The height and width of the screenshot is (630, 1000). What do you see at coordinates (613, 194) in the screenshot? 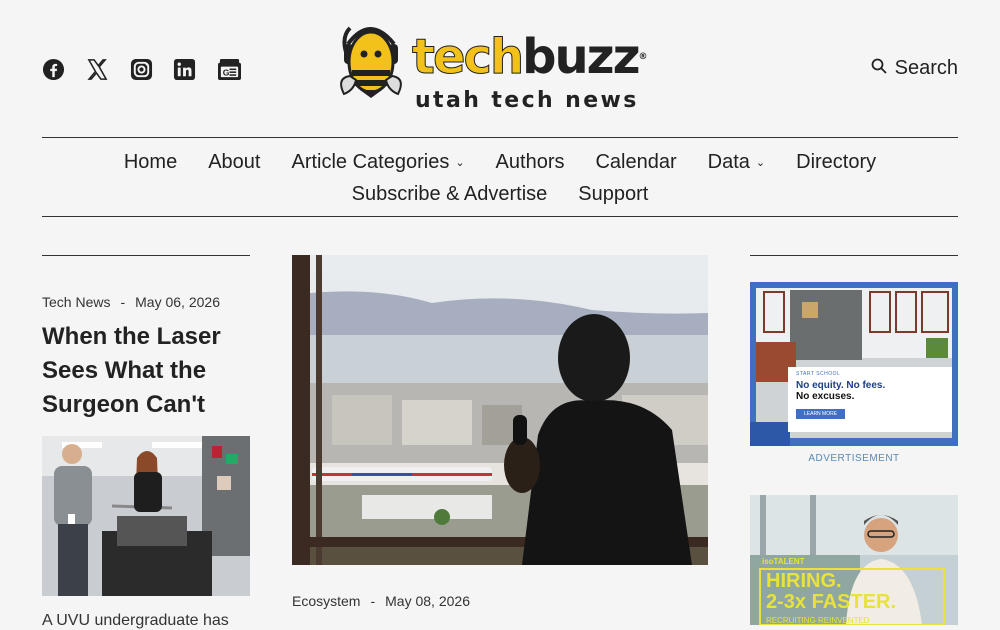
I see `nav-item-support: Support` at bounding box center [613, 194].